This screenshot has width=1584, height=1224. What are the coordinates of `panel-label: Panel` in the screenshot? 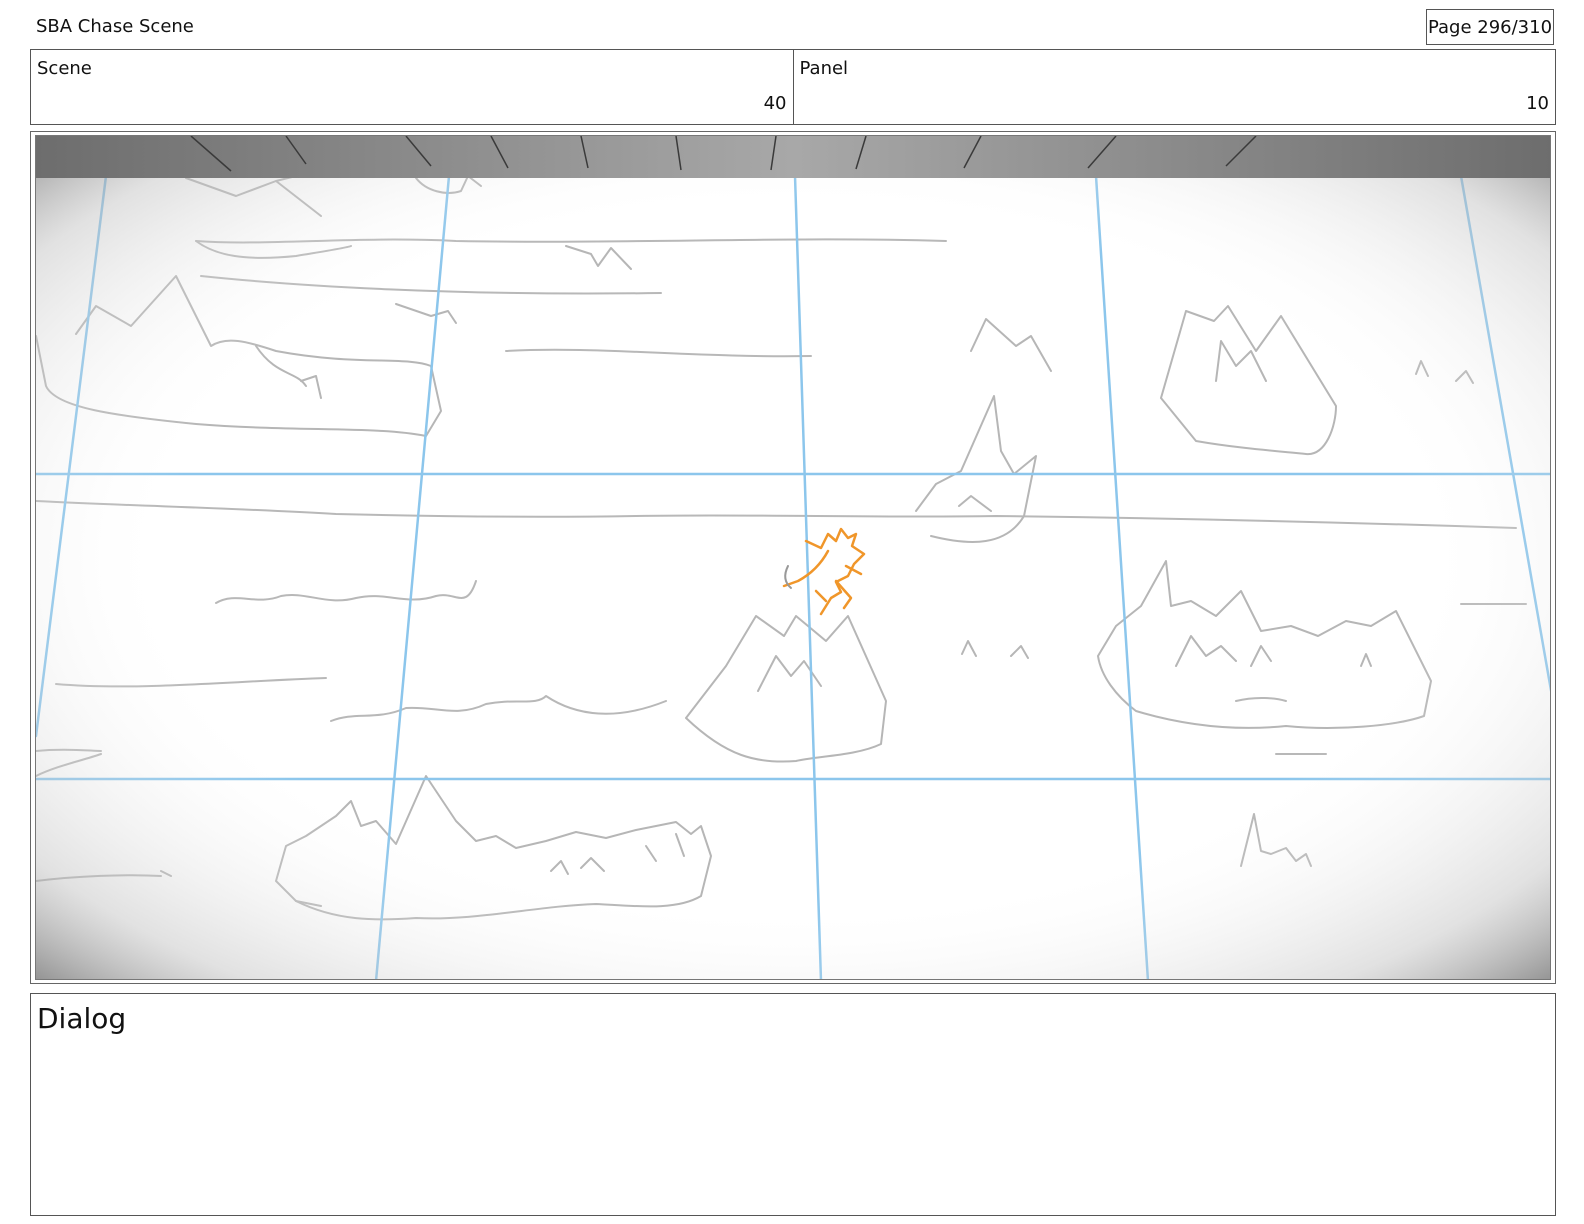 It's located at (824, 68).